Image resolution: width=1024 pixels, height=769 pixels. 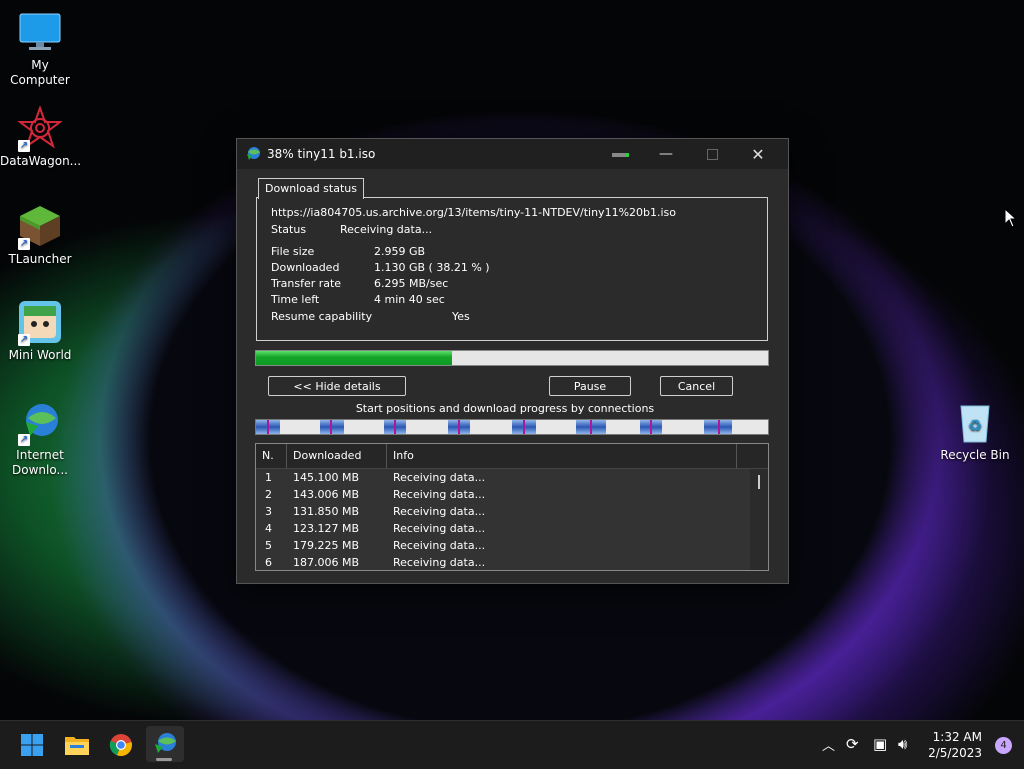 I want to click on start-button, so click(x=32, y=745).